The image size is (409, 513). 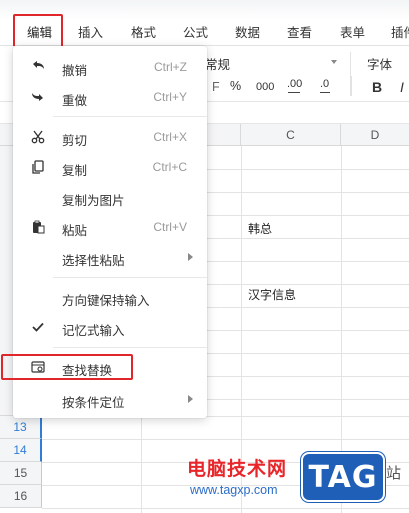 I want to click on font-select: 字体, so click(x=379, y=63).